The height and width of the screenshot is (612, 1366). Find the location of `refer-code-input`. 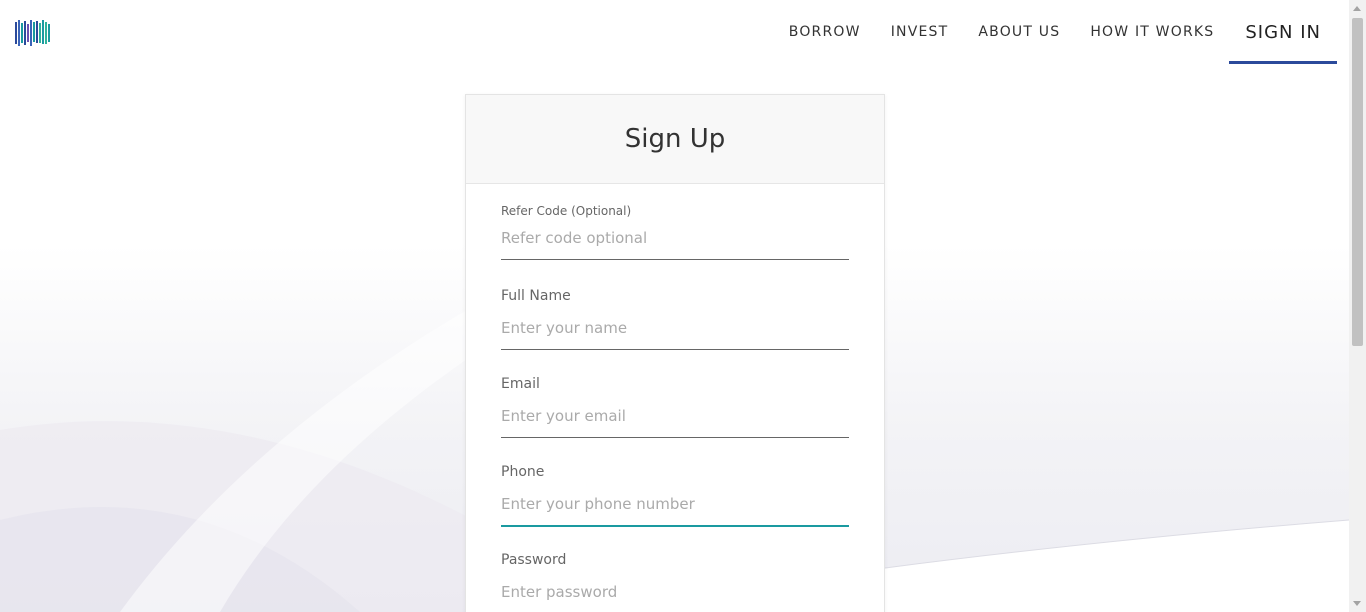

refer-code-input is located at coordinates (675, 244).